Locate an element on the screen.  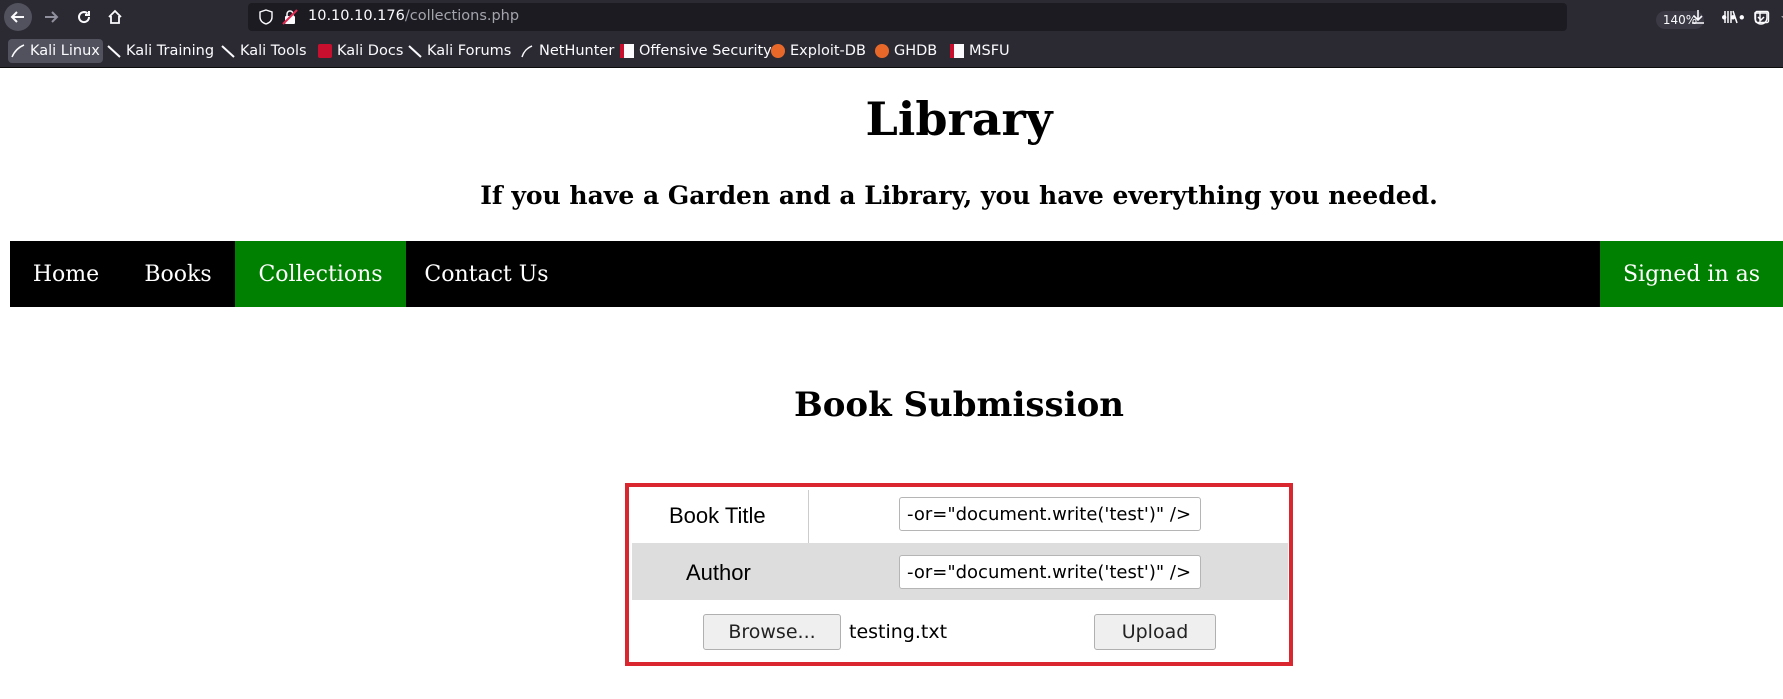
library-icon is located at coordinates (1731, 17).